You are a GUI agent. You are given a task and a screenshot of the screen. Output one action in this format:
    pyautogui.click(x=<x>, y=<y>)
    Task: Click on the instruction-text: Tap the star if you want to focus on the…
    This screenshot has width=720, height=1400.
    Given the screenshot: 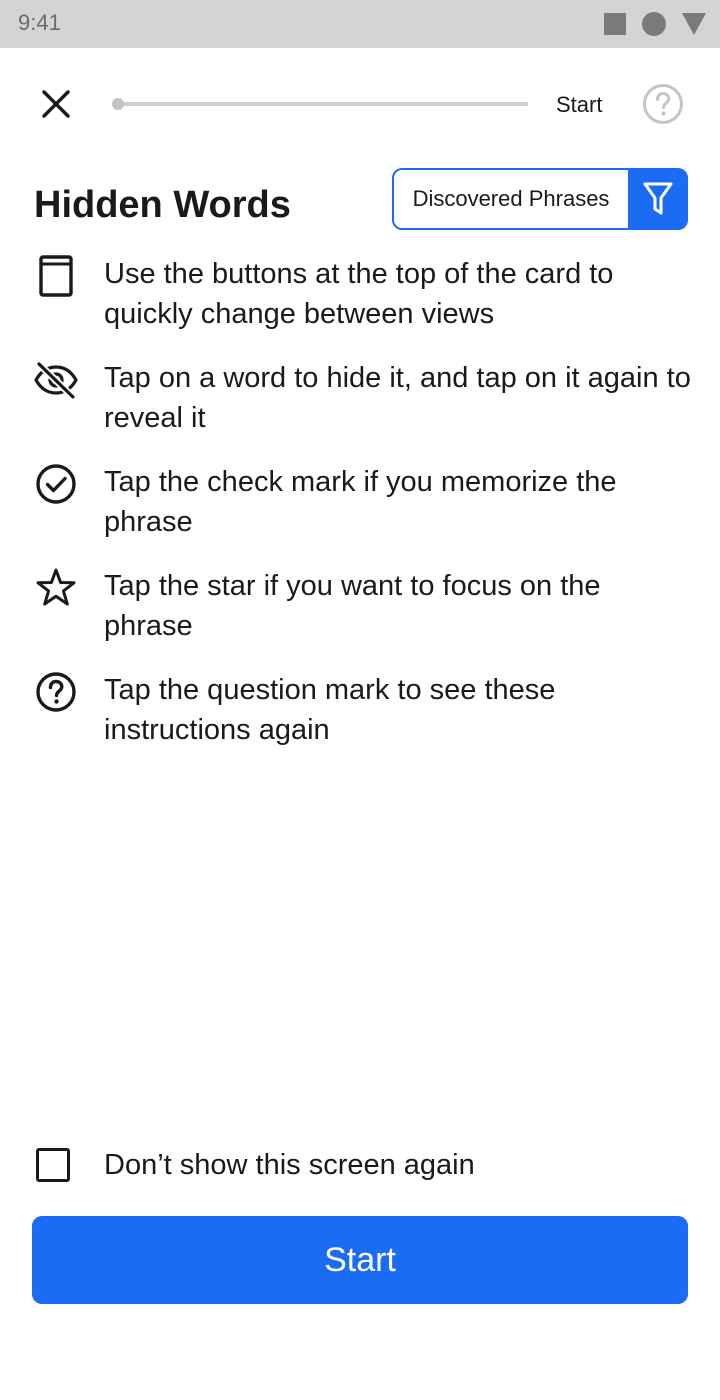 What is the action you would take?
    pyautogui.click(x=352, y=606)
    